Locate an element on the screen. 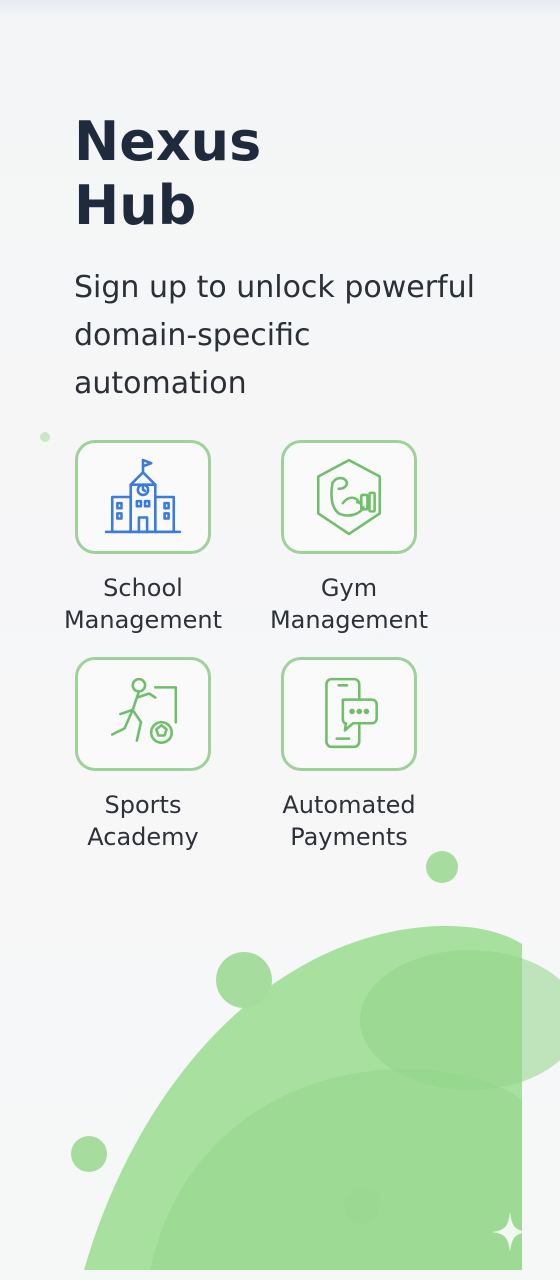 The image size is (560, 1280). tagline-line: domain-specific is located at coordinates (192, 335).